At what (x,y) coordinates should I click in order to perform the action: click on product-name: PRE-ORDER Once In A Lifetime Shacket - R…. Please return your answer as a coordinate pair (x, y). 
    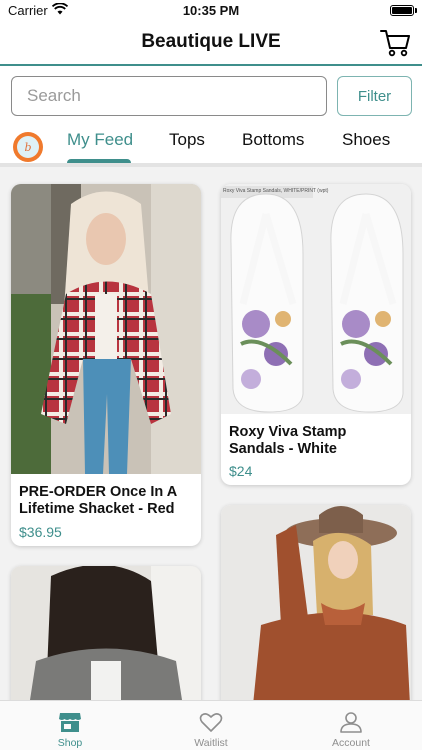
    Looking at the image, I should click on (98, 500).